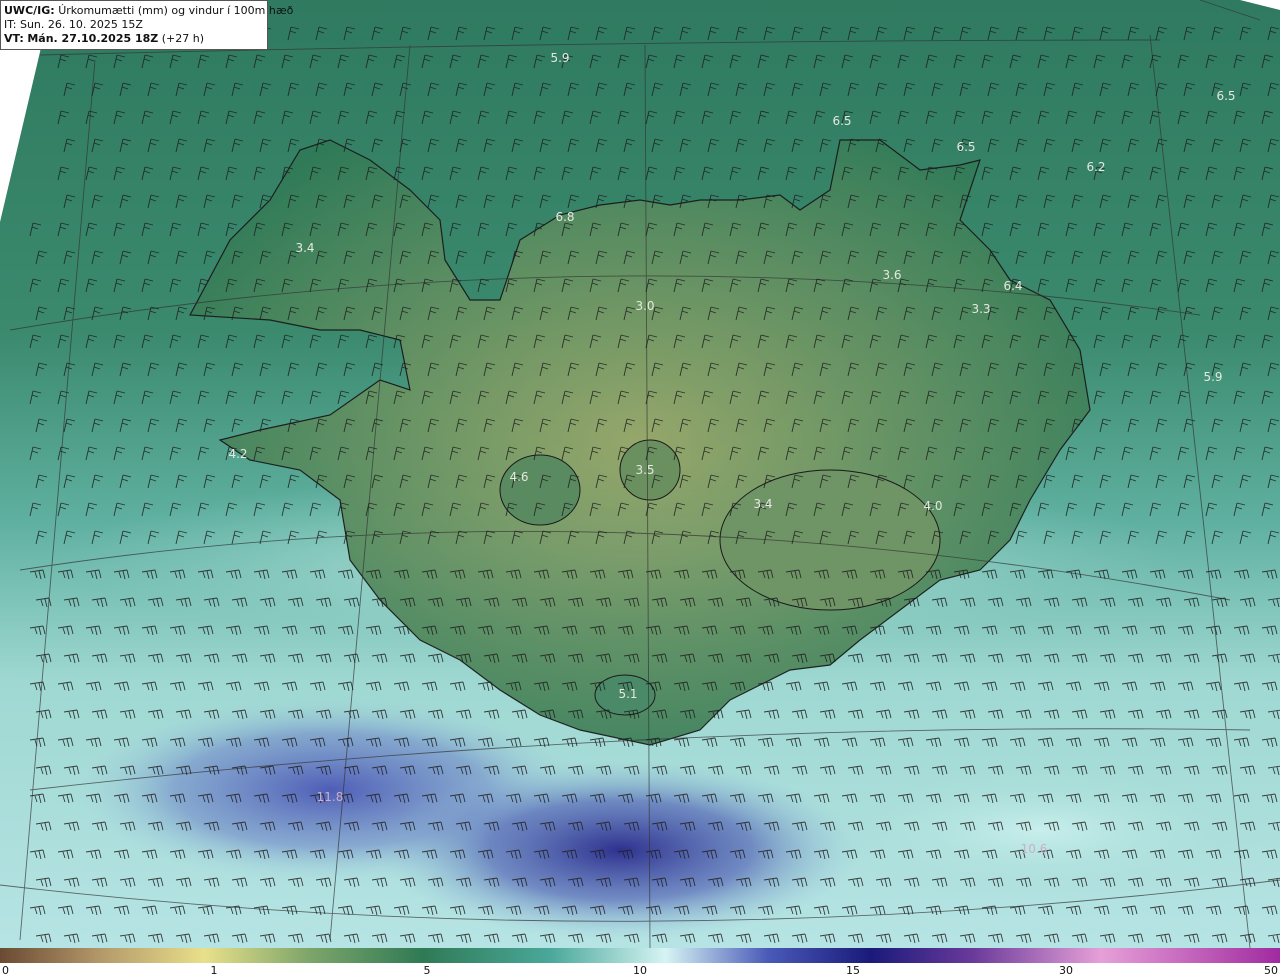 The height and width of the screenshot is (978, 1280). Describe the element at coordinates (427, 970) in the screenshot. I see `colorbar-tick-label: 5` at that location.